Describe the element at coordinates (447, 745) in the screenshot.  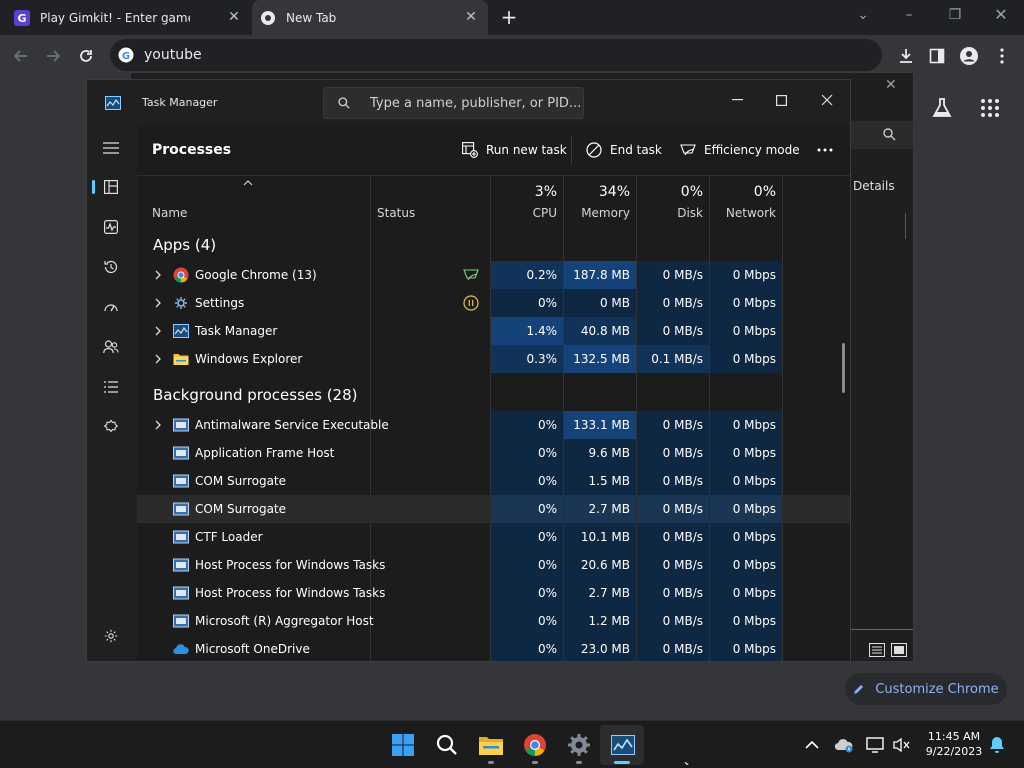
I see `search-icon` at that location.